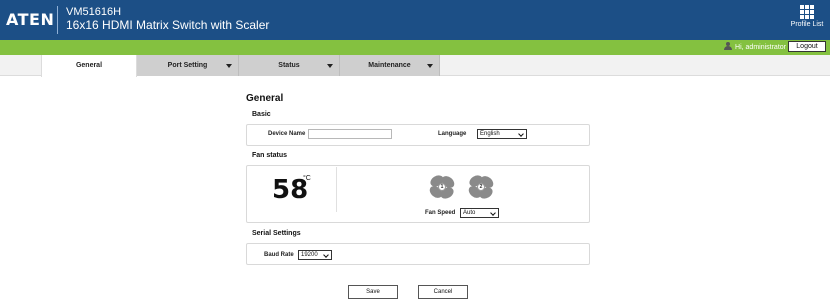 The width and height of the screenshot is (830, 301). Describe the element at coordinates (276, 233) in the screenshot. I see `section-title-serial: Serial Settings` at that location.